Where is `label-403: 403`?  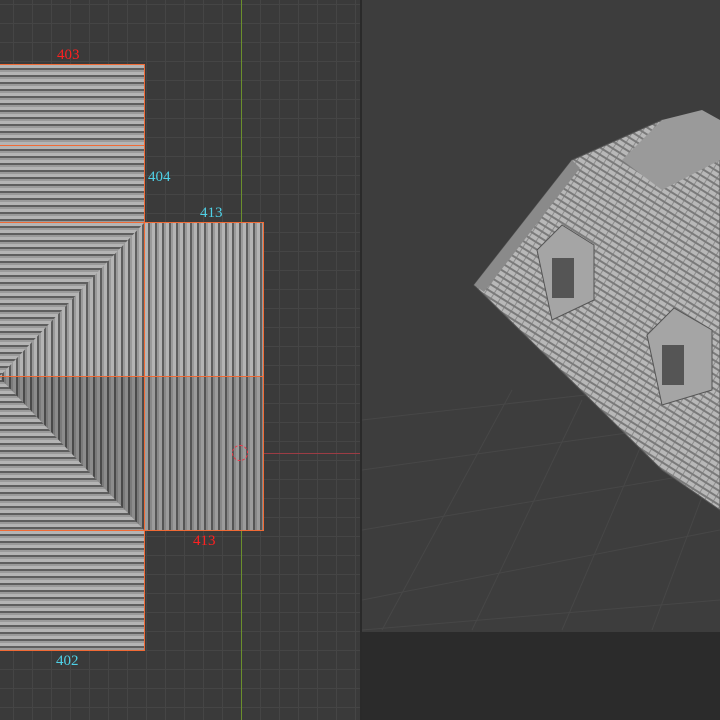
label-403: 403 is located at coordinates (68, 55).